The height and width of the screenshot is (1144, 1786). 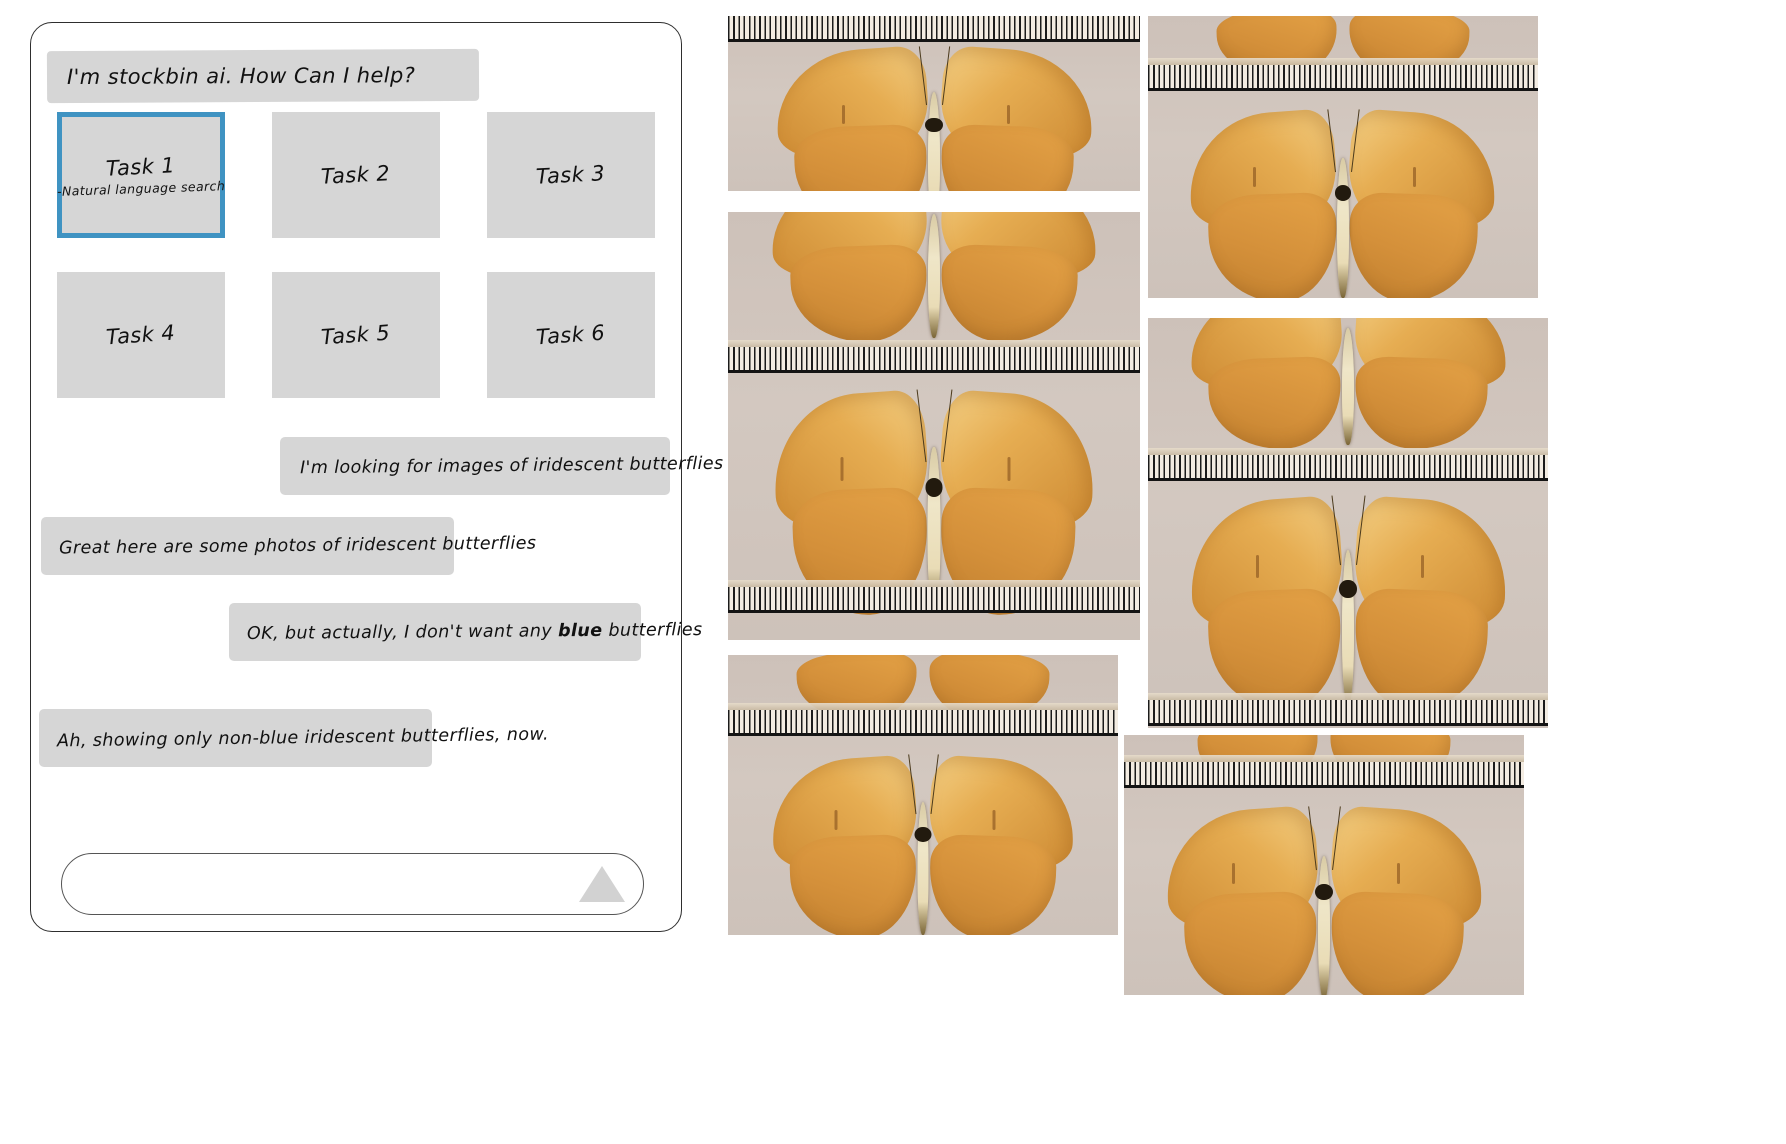 I want to click on task-tile-4: Task 4, so click(x=141, y=335).